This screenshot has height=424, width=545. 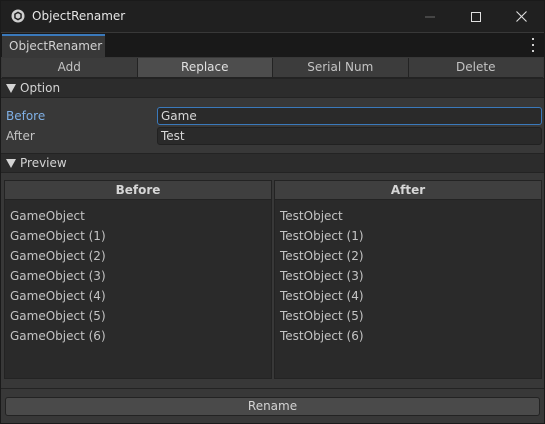 What do you see at coordinates (47, 216) in the screenshot?
I see `list-item: GameObject` at bounding box center [47, 216].